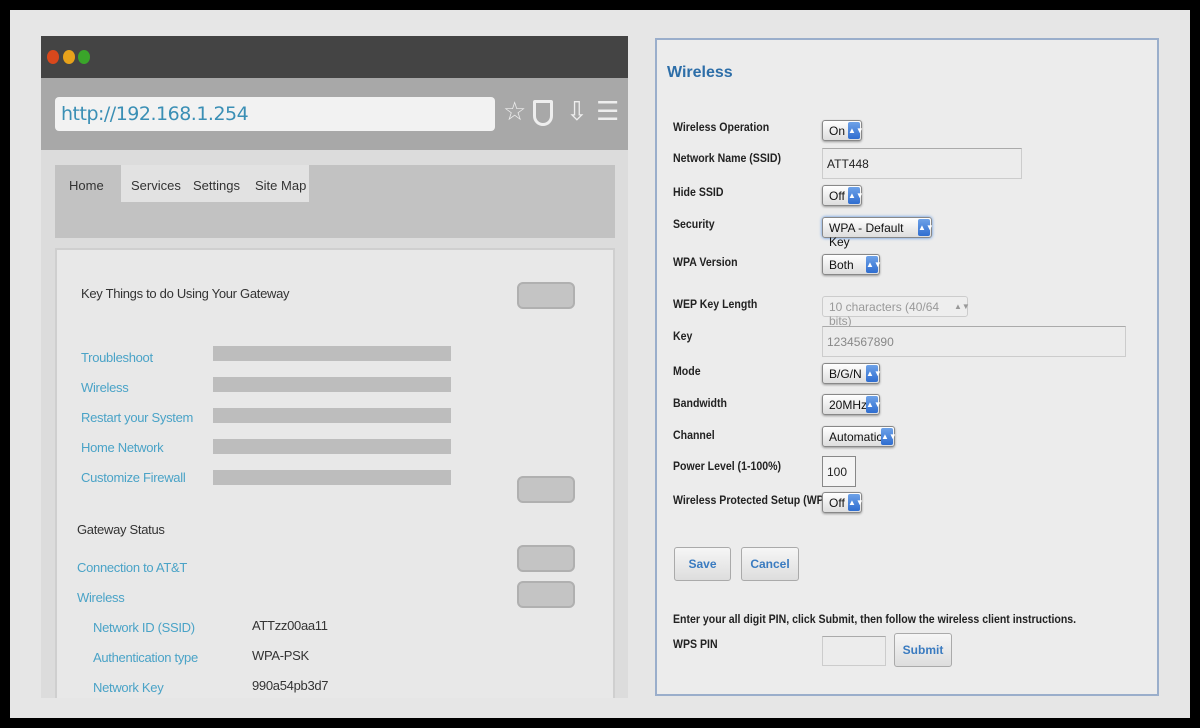 The height and width of the screenshot is (728, 1200). Describe the element at coordinates (280, 655) in the screenshot. I see `status-value: WPA-PSK` at that location.